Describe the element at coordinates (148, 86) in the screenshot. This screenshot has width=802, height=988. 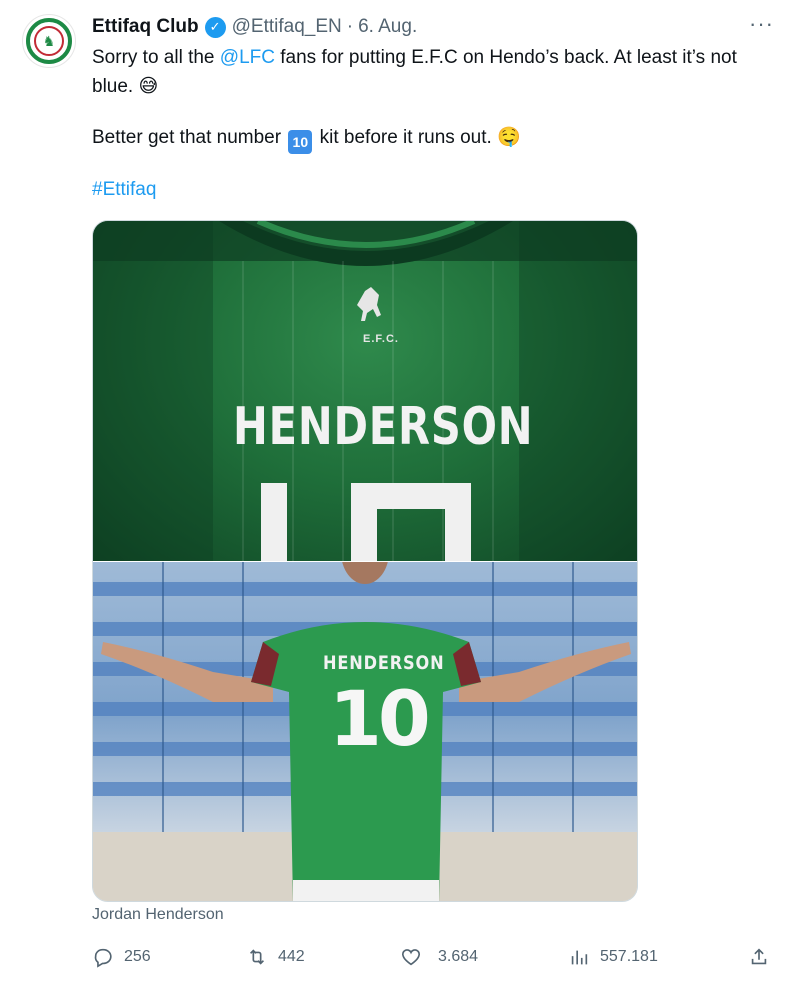
I see `grinning-sweat-emoji: 😅` at that location.